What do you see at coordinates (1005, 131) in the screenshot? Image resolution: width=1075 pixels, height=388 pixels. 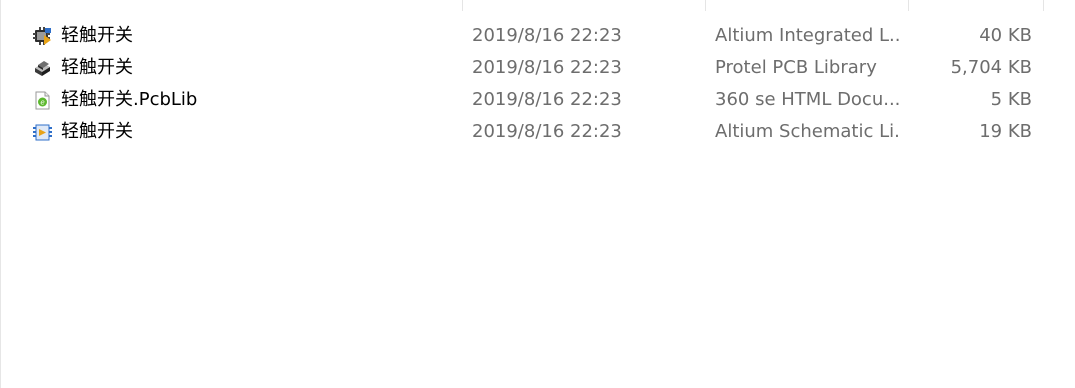 I see `file-size: 19 KB` at bounding box center [1005, 131].